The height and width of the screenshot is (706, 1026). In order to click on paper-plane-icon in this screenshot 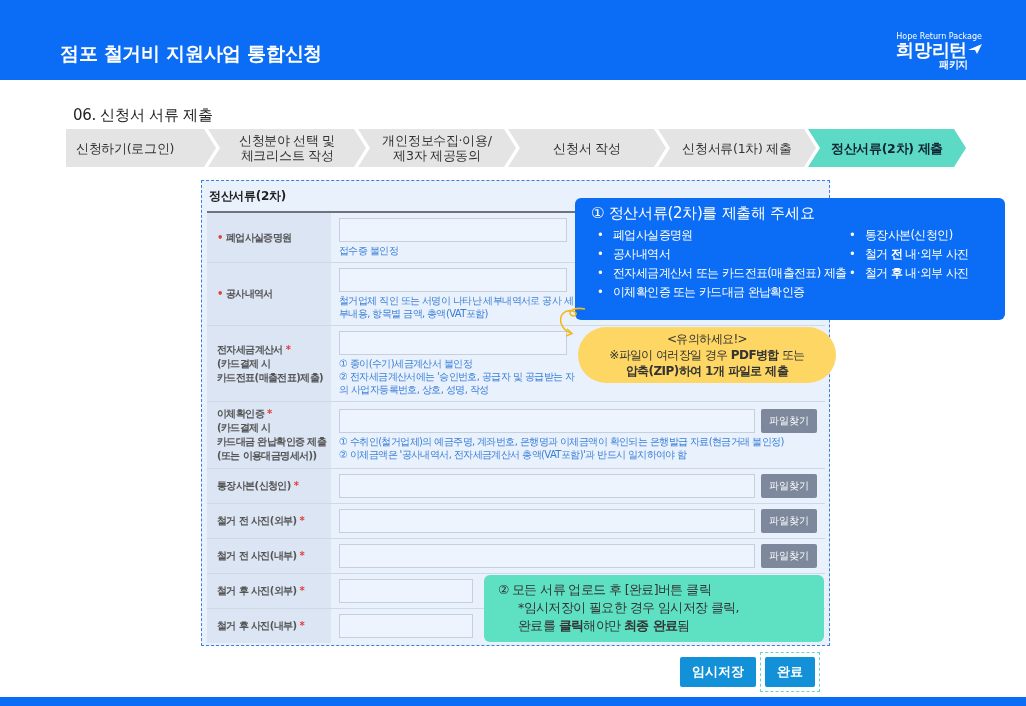, I will do `click(975, 49)`.